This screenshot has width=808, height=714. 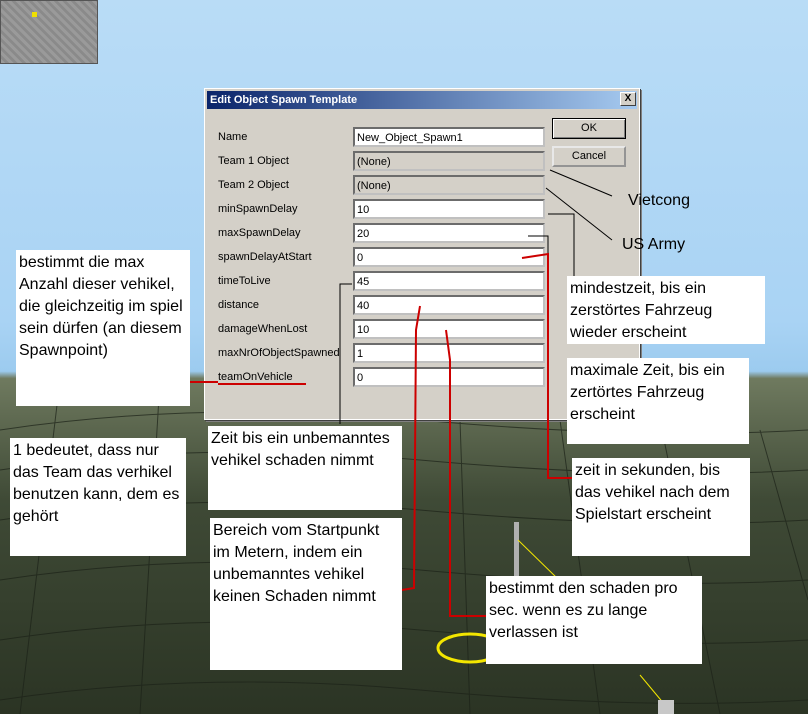 What do you see at coordinates (449, 161) in the screenshot?
I see `team1-object-select: (None)` at bounding box center [449, 161].